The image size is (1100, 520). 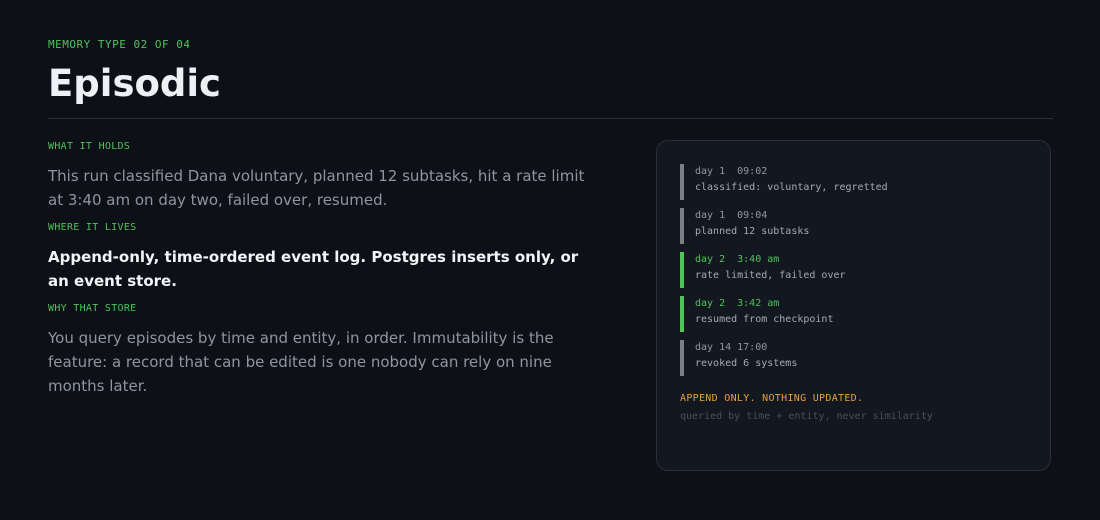 What do you see at coordinates (134, 83) in the screenshot?
I see `page-title: Episodic` at bounding box center [134, 83].